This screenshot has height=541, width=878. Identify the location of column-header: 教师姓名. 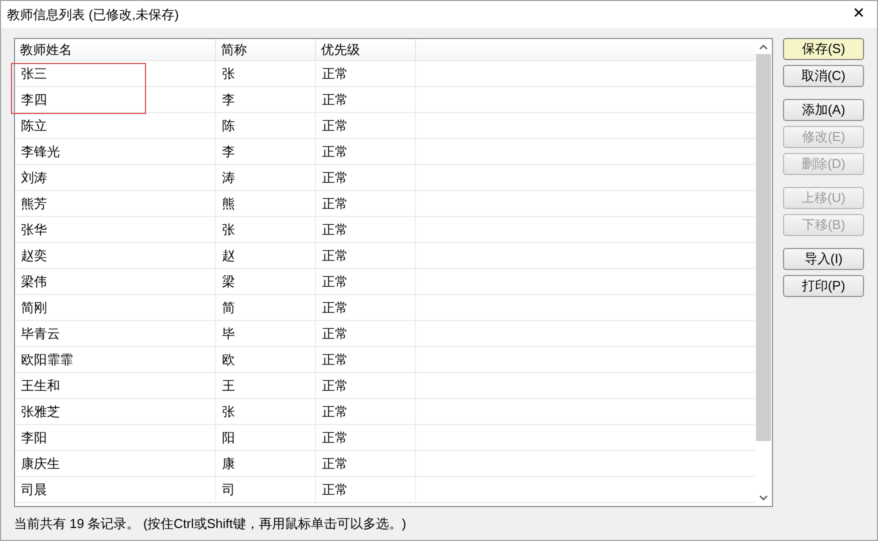
(115, 49).